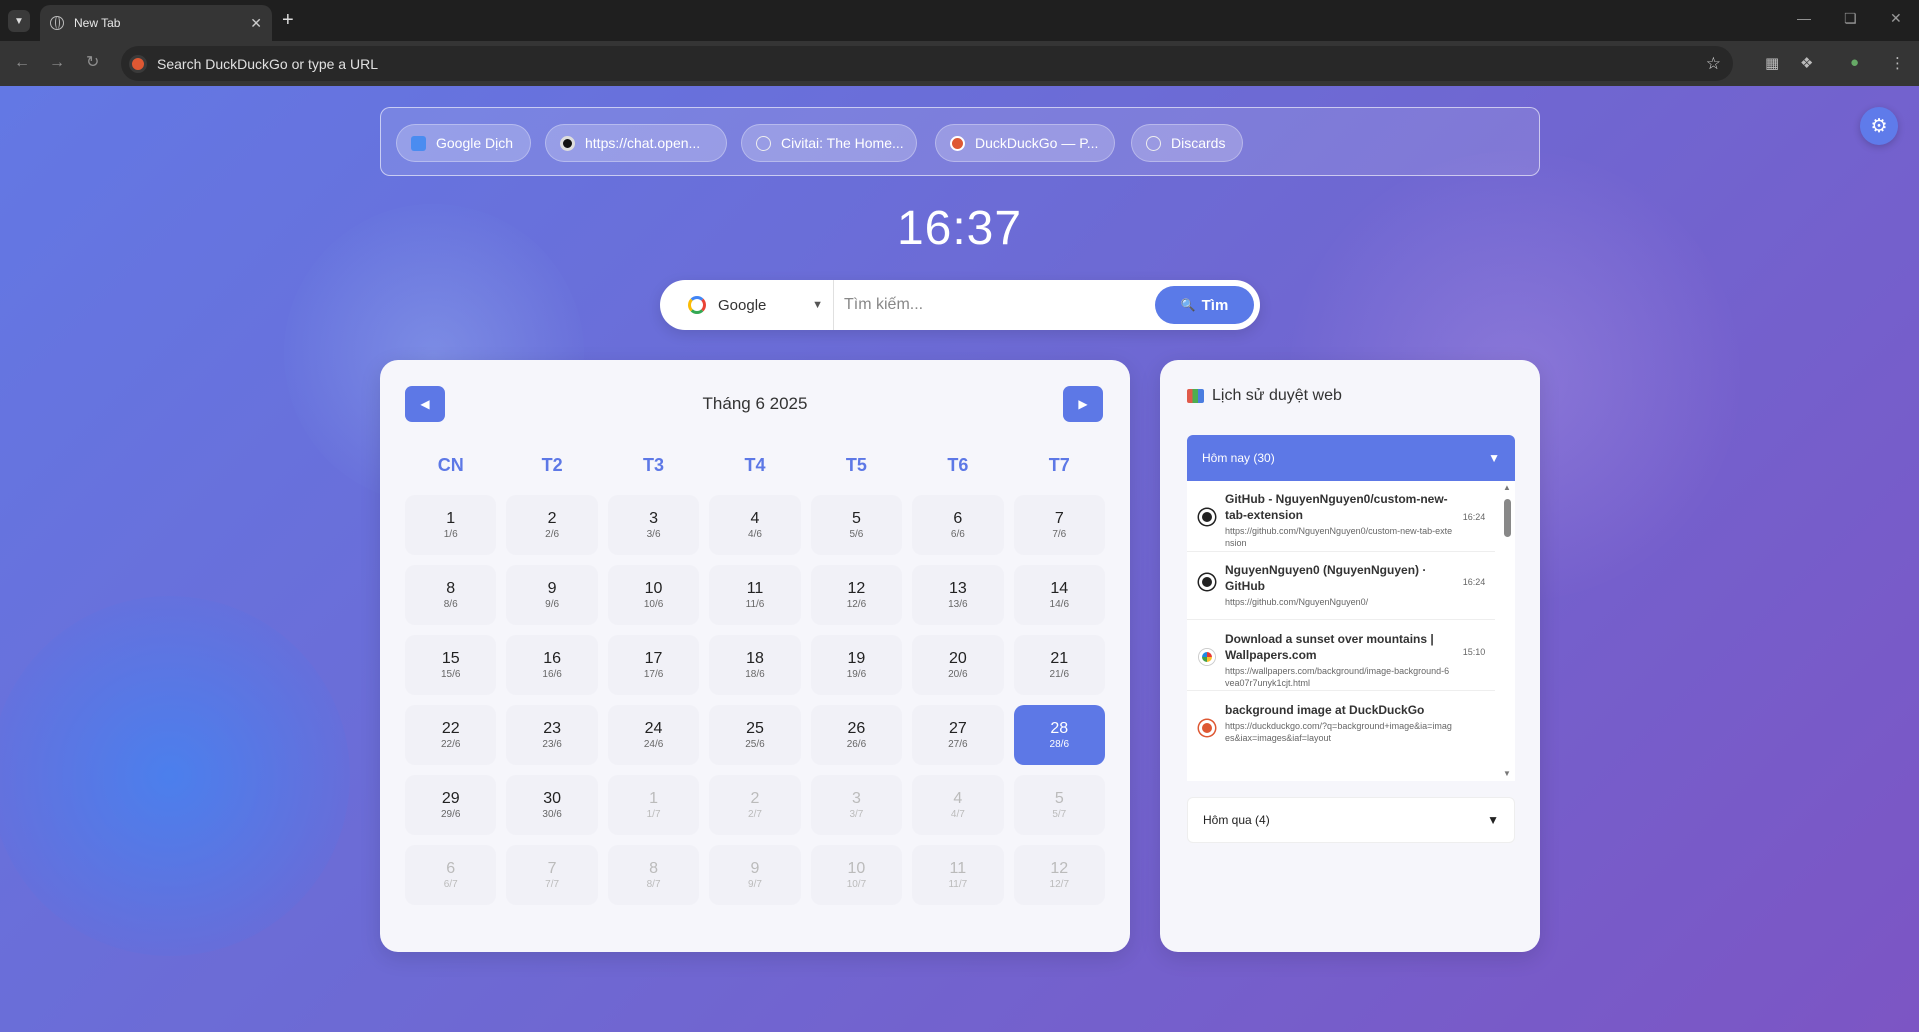  Describe the element at coordinates (653, 534) in the screenshot. I see `day-date: 3/6` at that location.